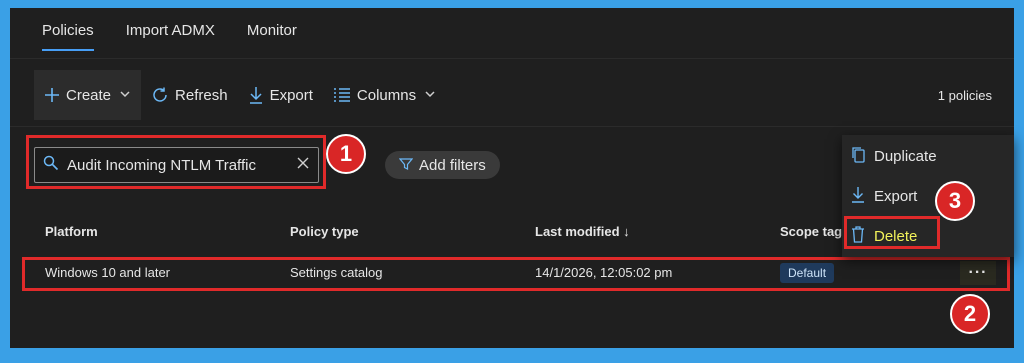  What do you see at coordinates (342, 95) in the screenshot?
I see `columns-icon` at bounding box center [342, 95].